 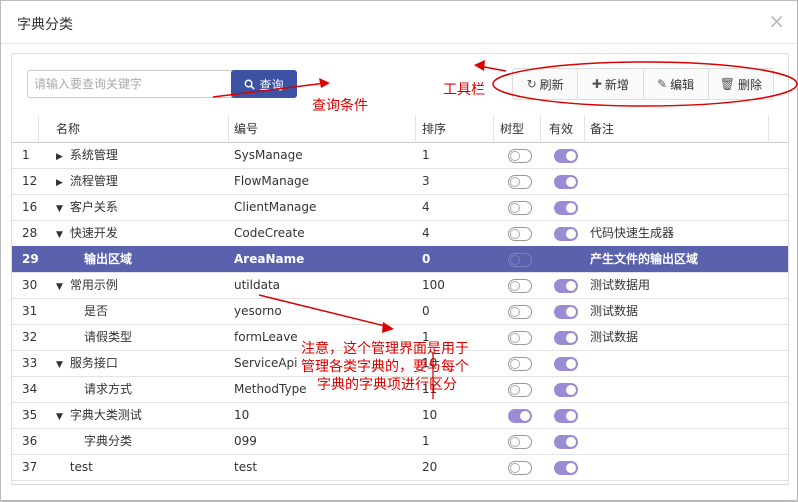 What do you see at coordinates (385, 367) in the screenshot?
I see `note-annotation-line2: 管理各类字典的，要与每个` at bounding box center [385, 367].